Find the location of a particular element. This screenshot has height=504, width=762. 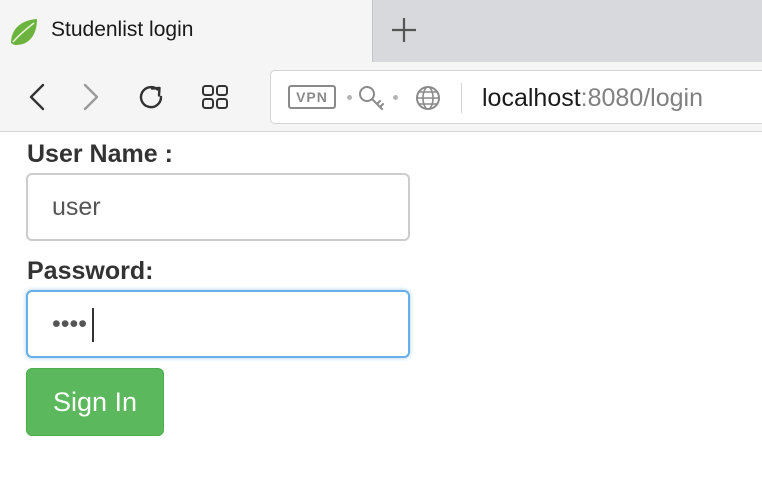

key-icon is located at coordinates (372, 98).